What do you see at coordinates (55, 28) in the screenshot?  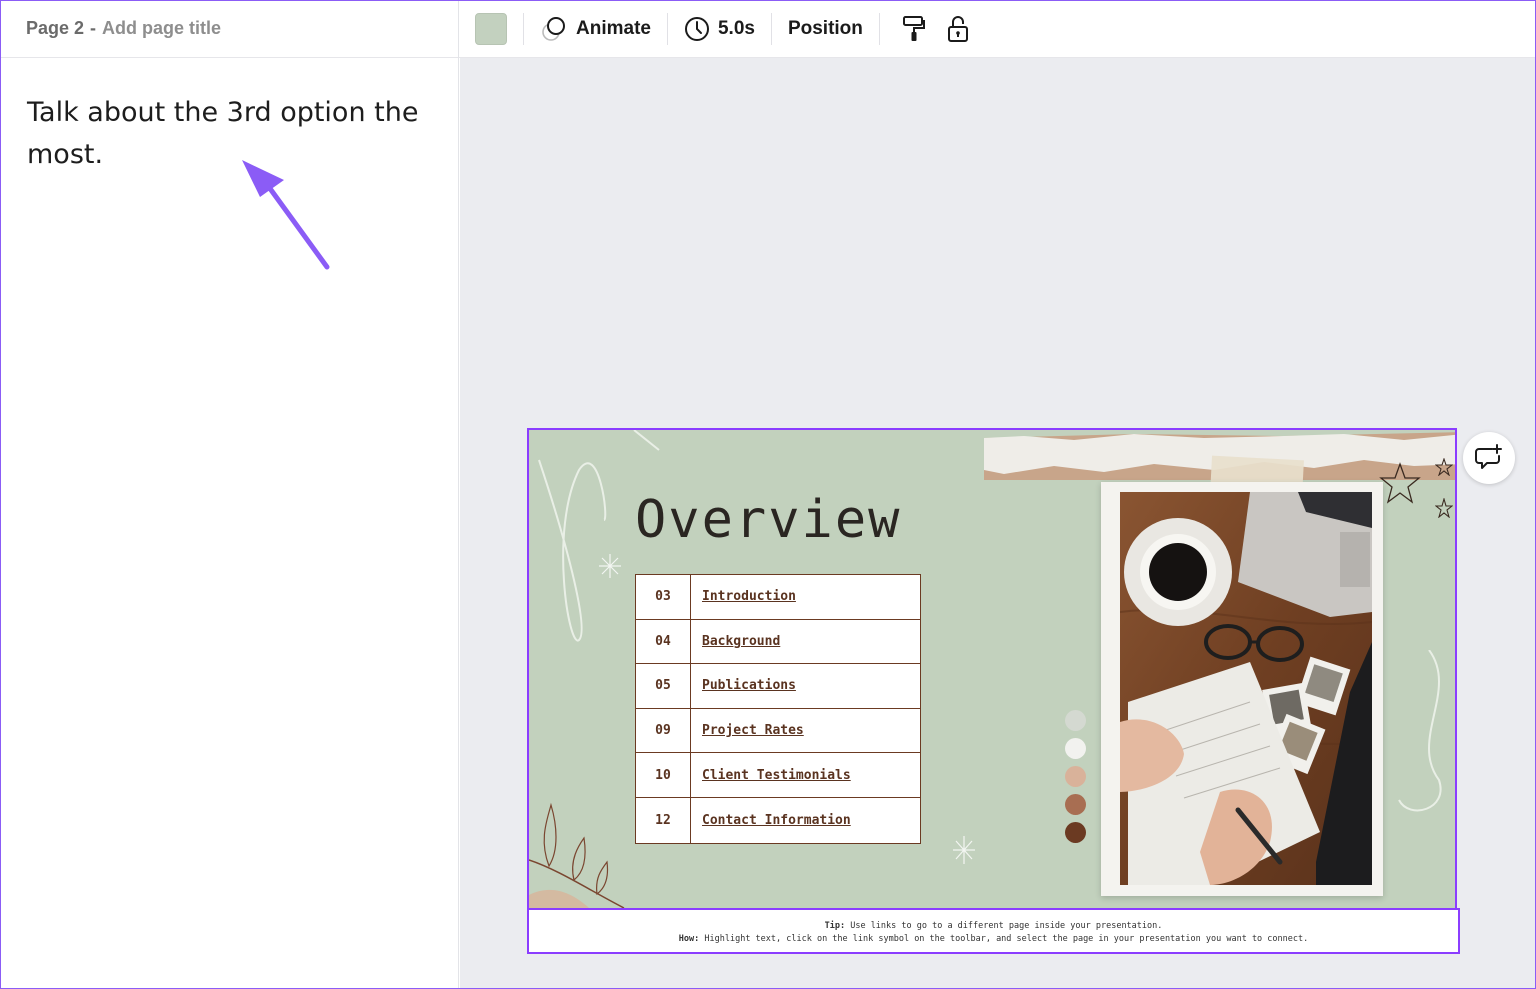 I see `page-label: Page 2` at bounding box center [55, 28].